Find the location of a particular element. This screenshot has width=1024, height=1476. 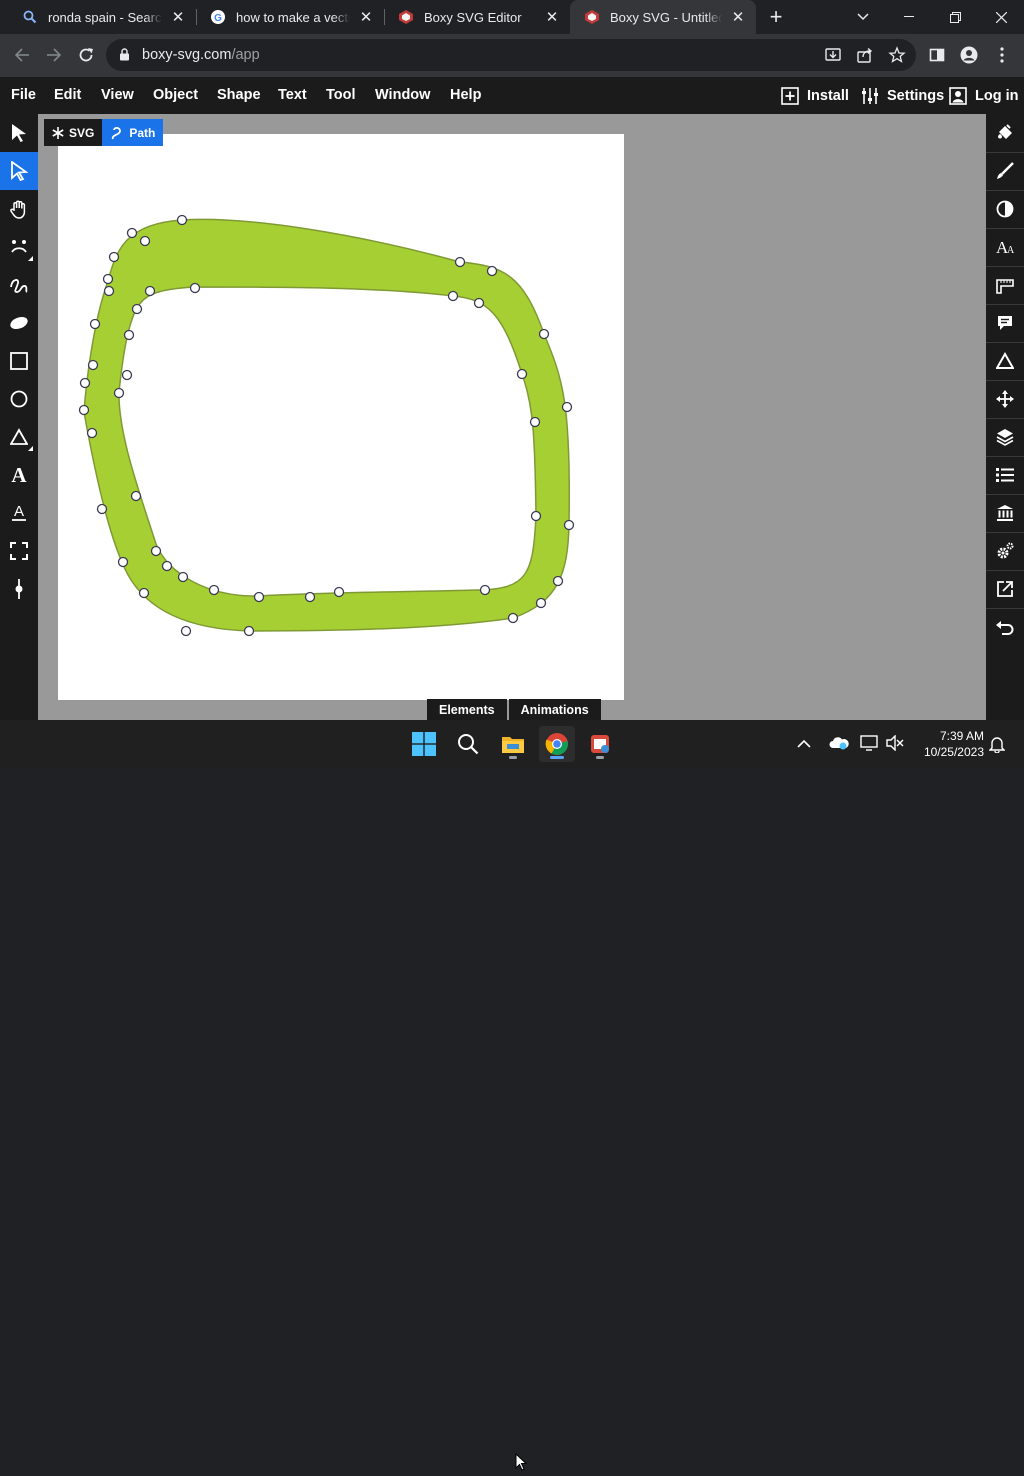

minimize-button is located at coordinates (909, 17).